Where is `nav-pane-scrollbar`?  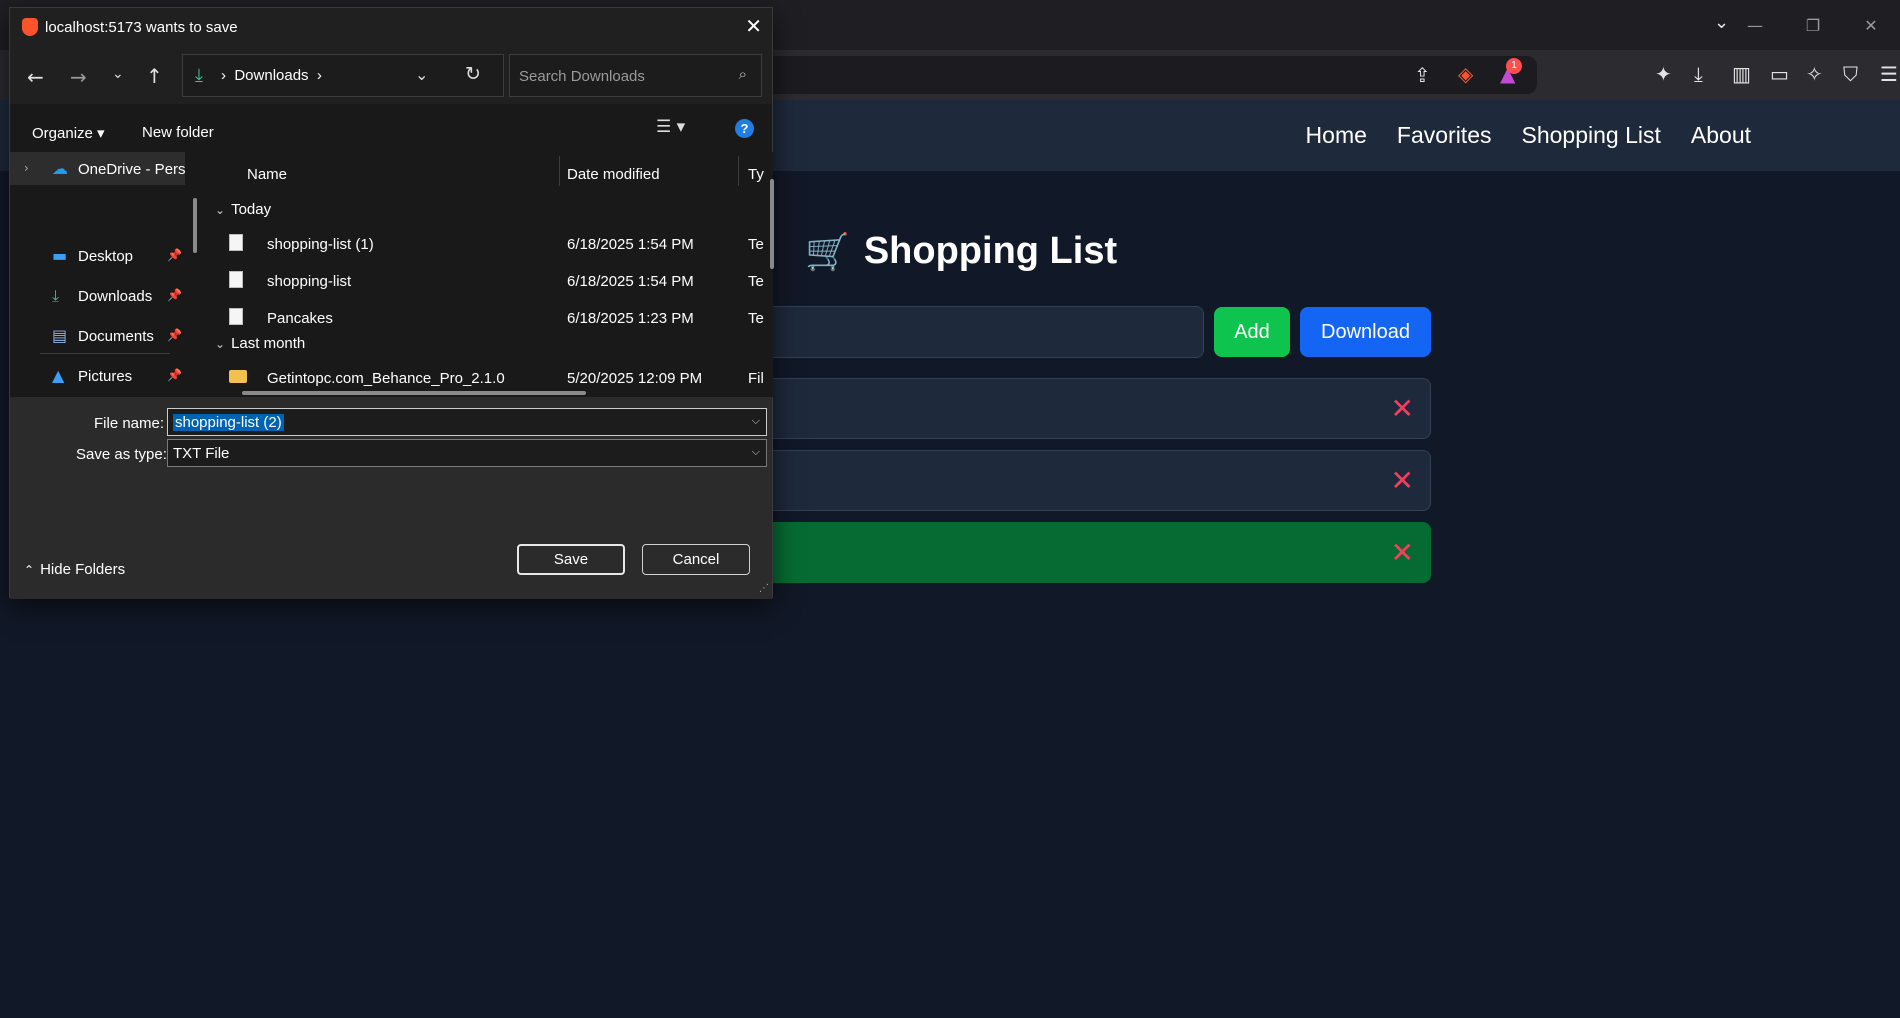
nav-pane-scrollbar is located at coordinates (195, 225).